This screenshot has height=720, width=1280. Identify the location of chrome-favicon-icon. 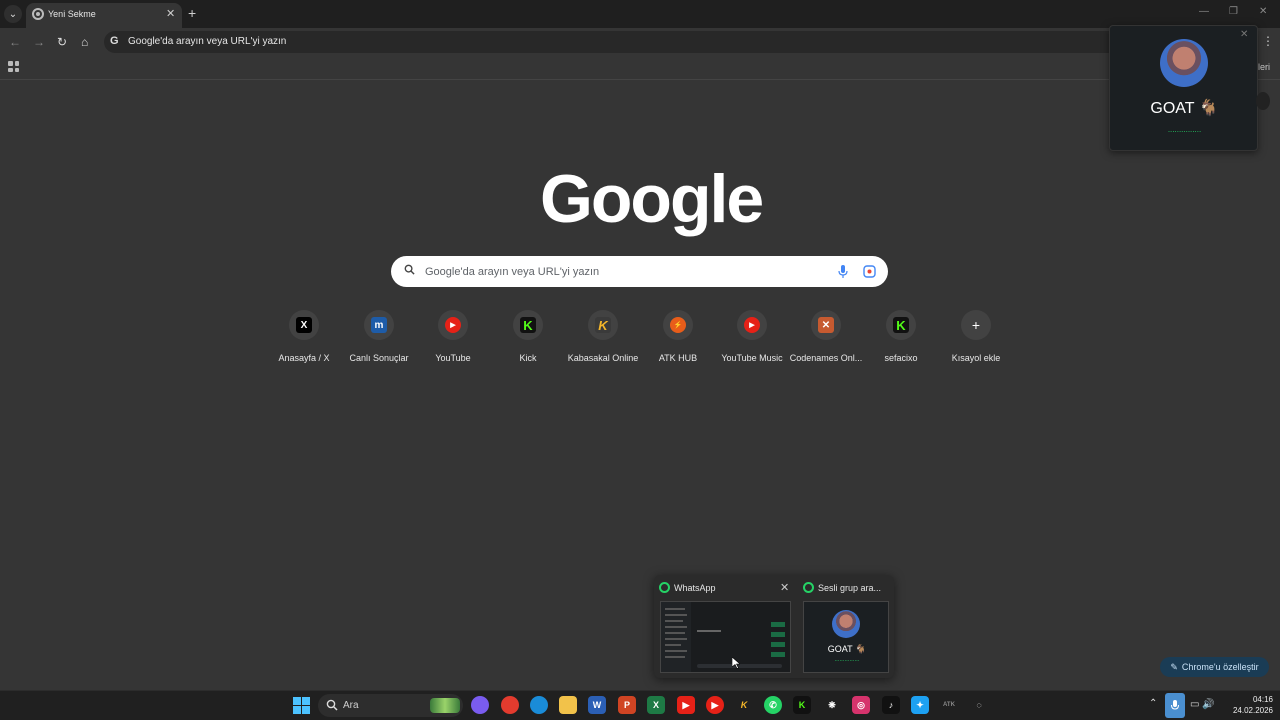
(38, 14).